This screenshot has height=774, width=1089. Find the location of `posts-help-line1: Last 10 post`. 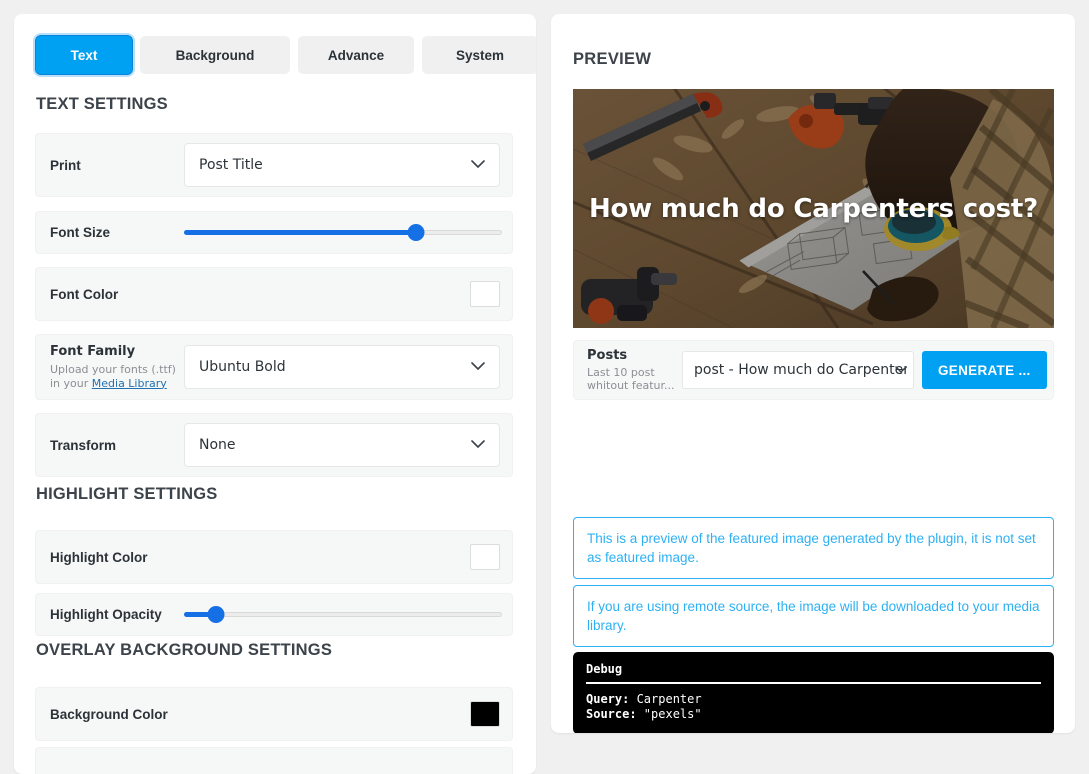

posts-help-line1: Last 10 post is located at coordinates (621, 372).